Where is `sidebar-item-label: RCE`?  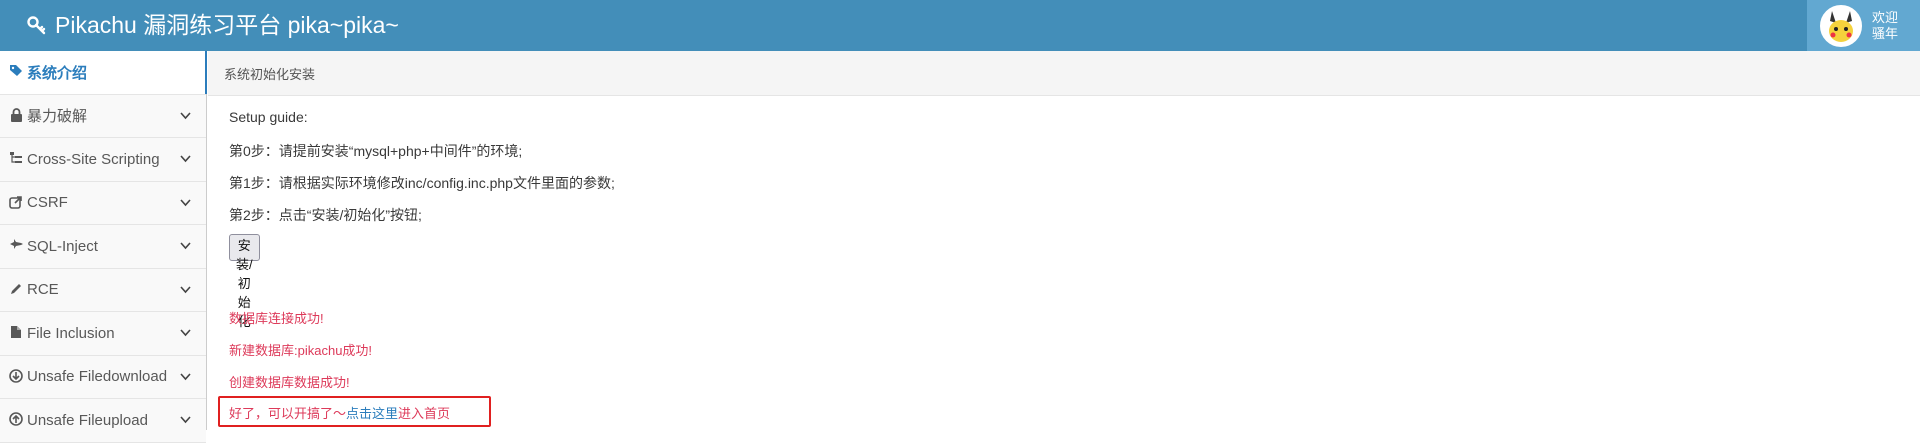
sidebar-item-label: RCE is located at coordinates (43, 290).